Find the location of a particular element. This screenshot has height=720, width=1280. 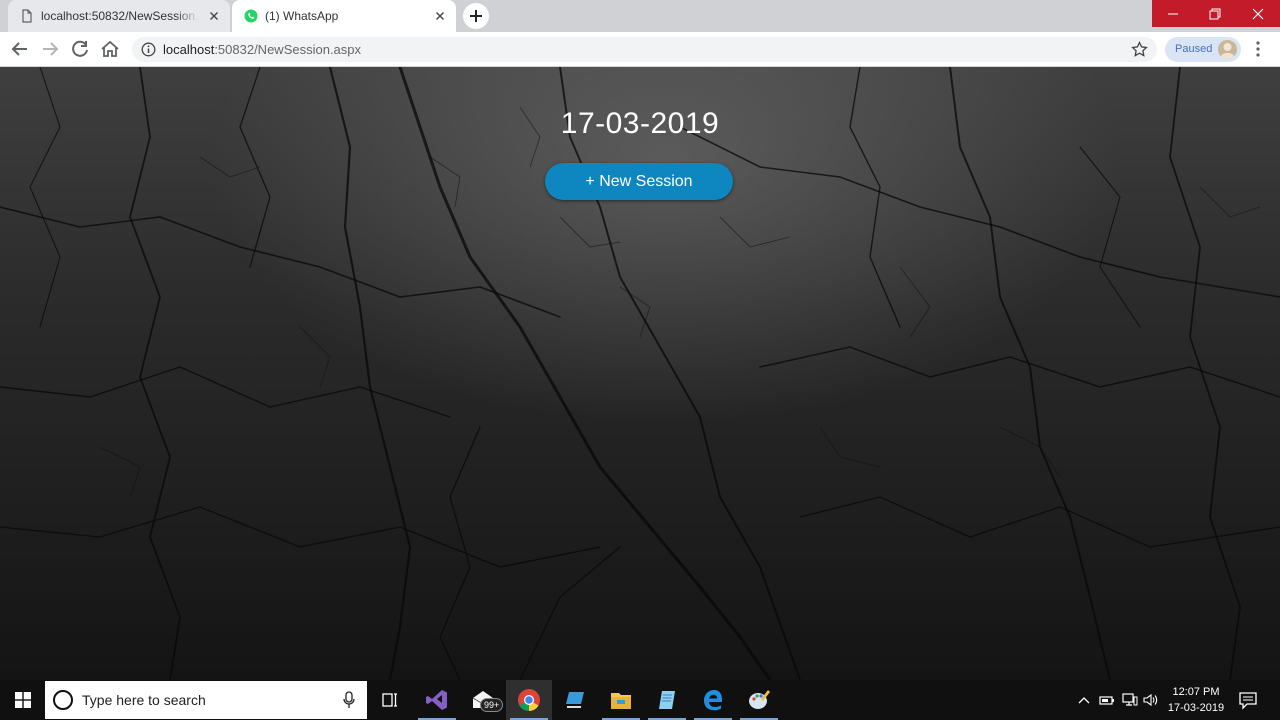

taskbar-visual-studio is located at coordinates (437, 700).